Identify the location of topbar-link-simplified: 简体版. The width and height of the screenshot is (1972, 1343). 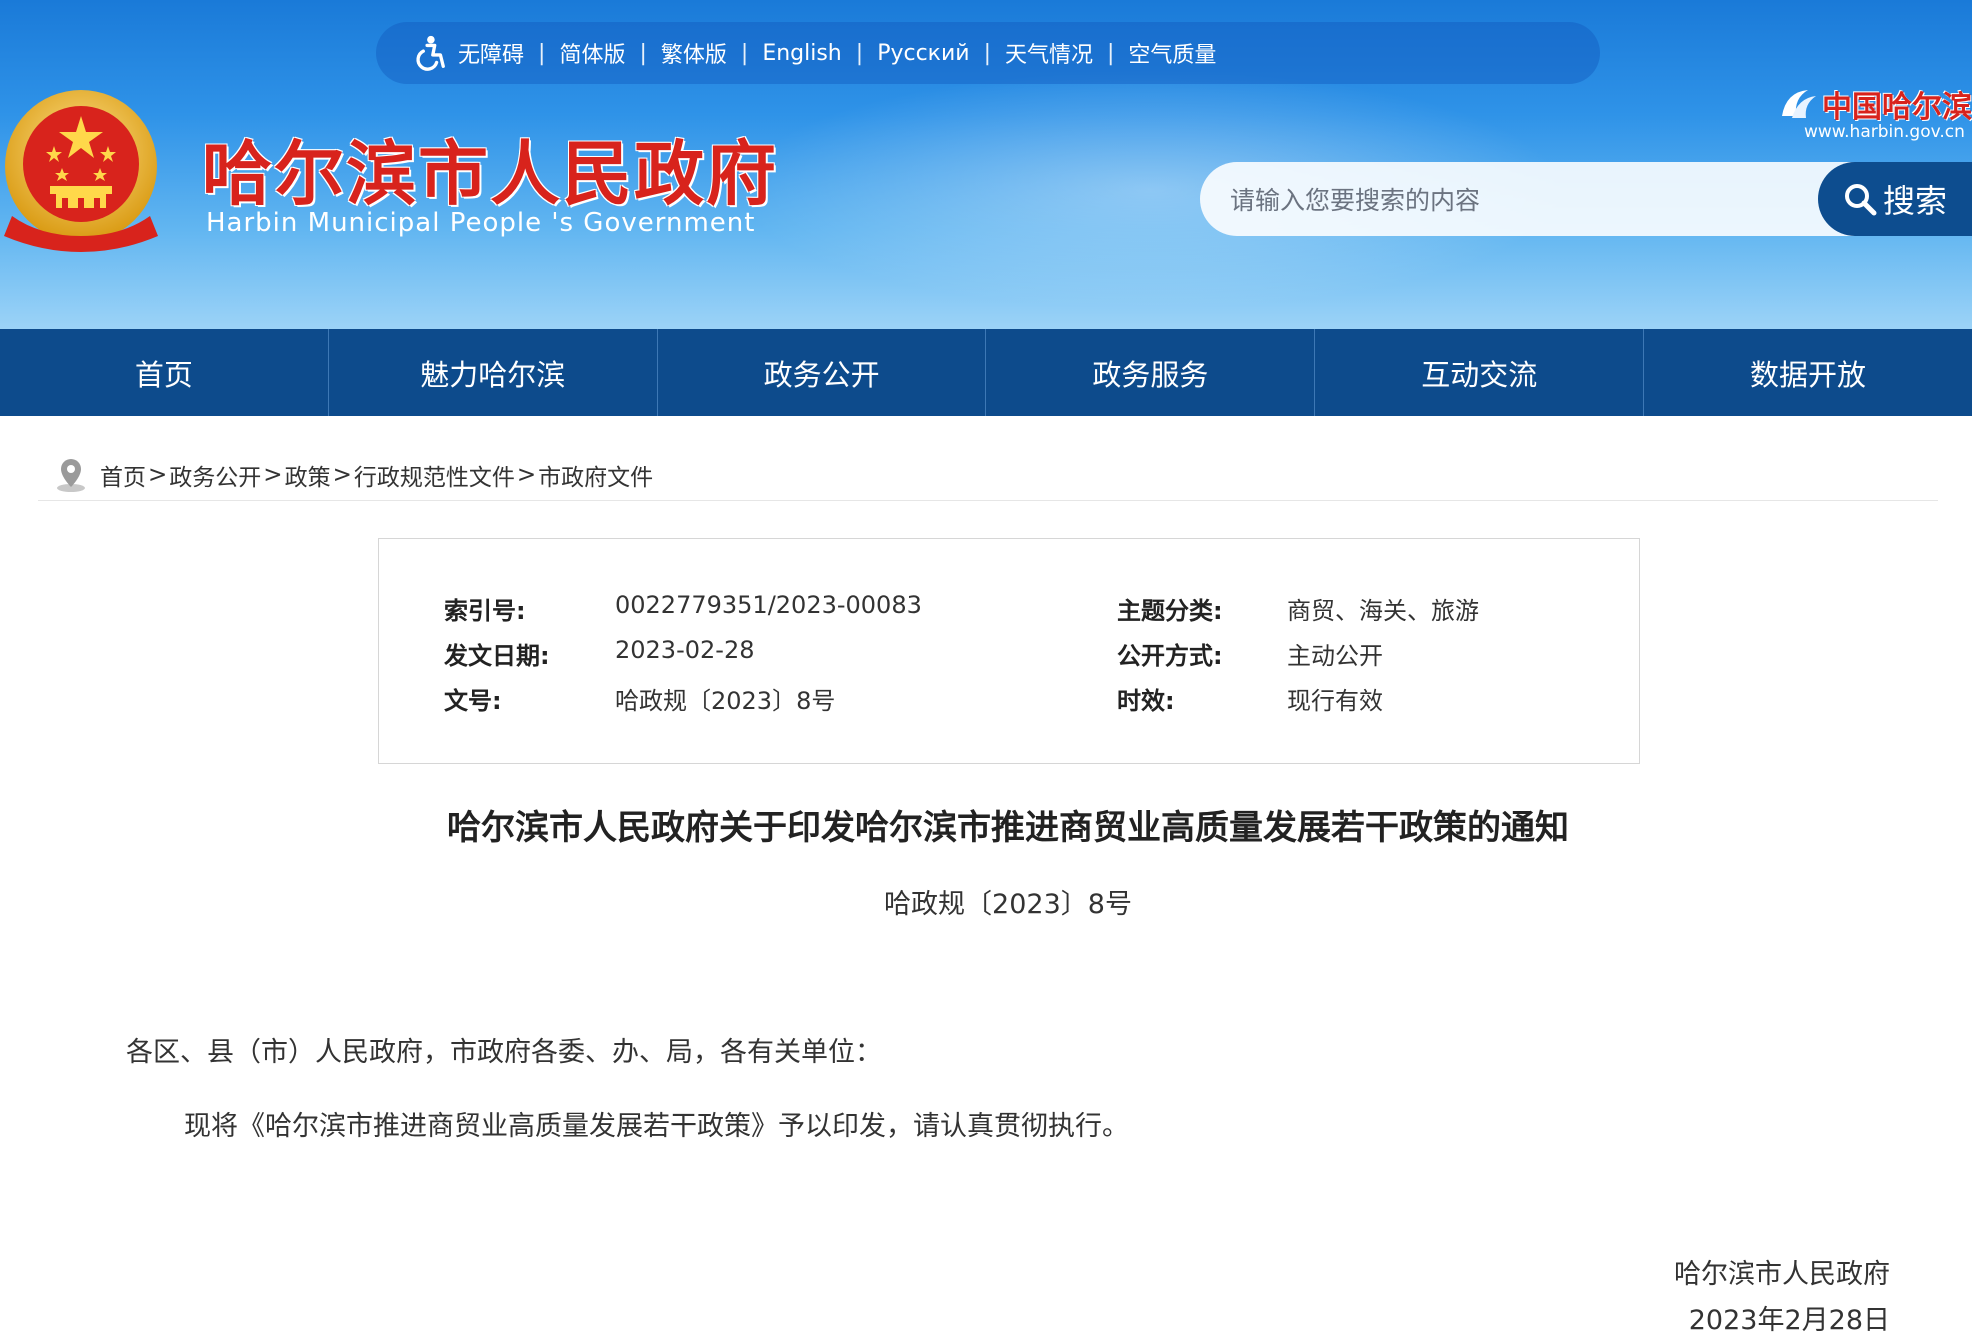
(592, 53).